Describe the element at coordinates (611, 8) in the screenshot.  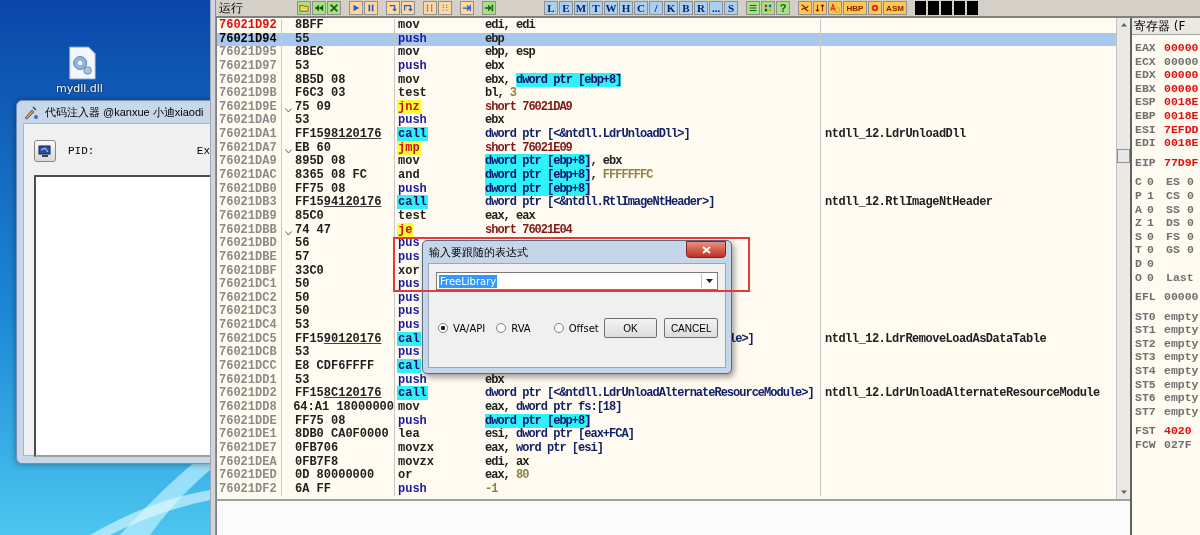
I see `window-button: W` at that location.